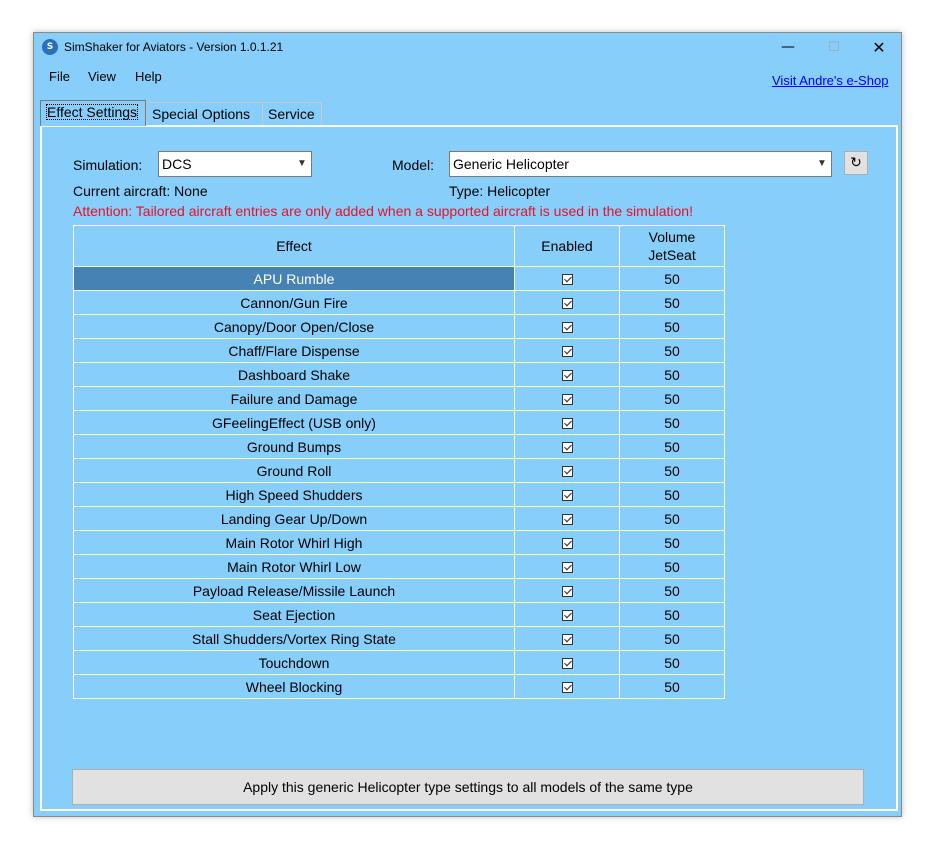 This screenshot has width=935, height=850. Describe the element at coordinates (294, 422) in the screenshot. I see `effect-name-cell: GFeelingEffect (USB only)` at that location.